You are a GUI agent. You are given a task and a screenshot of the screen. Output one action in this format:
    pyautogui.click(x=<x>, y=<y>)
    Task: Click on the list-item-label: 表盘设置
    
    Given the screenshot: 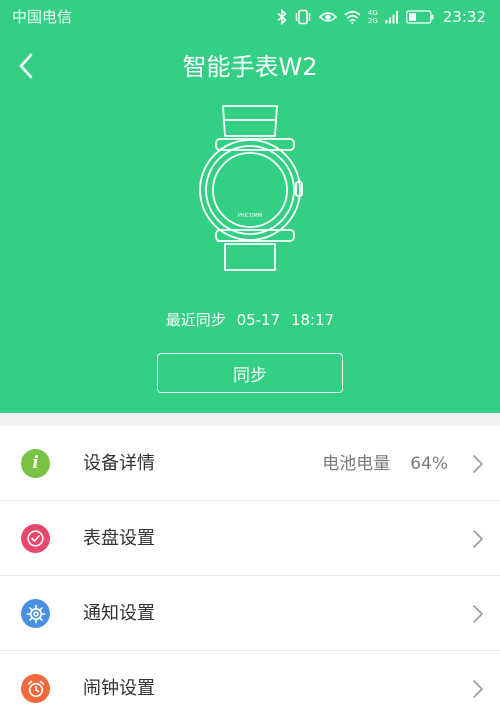 What is the action you would take?
    pyautogui.click(x=119, y=538)
    